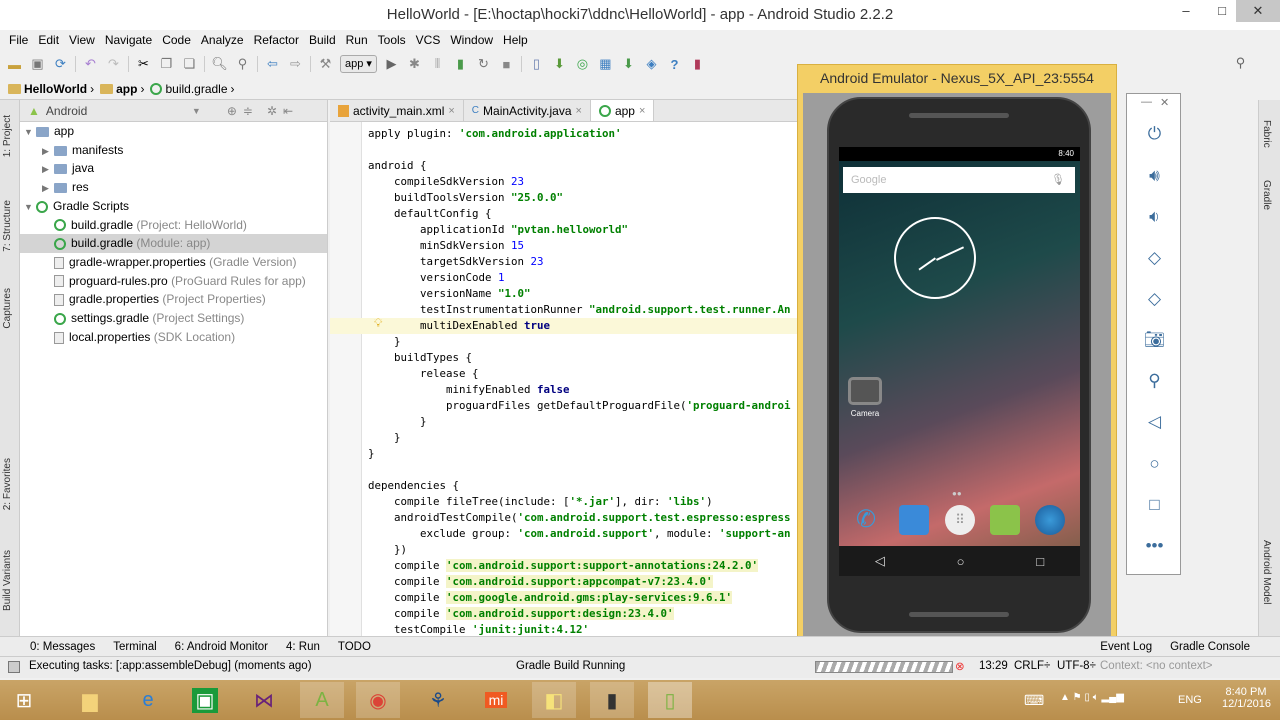 Image resolution: width=1280 pixels, height=720 pixels. What do you see at coordinates (622, 110) in the screenshot?
I see `editor-tab: app ×` at bounding box center [622, 110].